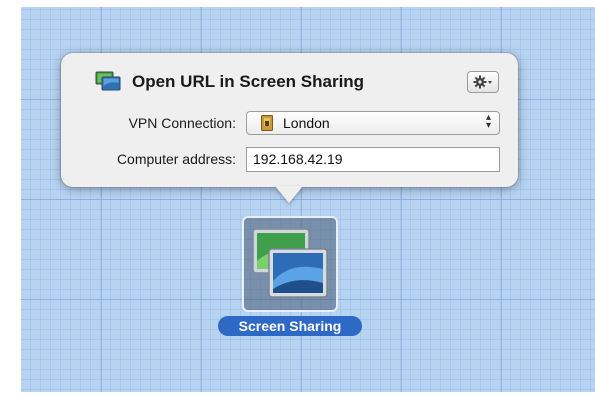 The width and height of the screenshot is (595, 395). What do you see at coordinates (306, 123) in the screenshot?
I see `vpn-connection-value: London` at bounding box center [306, 123].